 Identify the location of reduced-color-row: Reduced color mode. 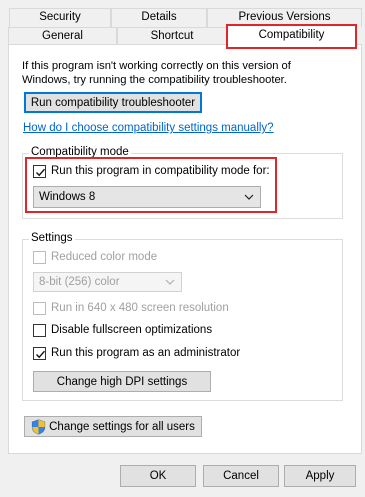
(95, 257).